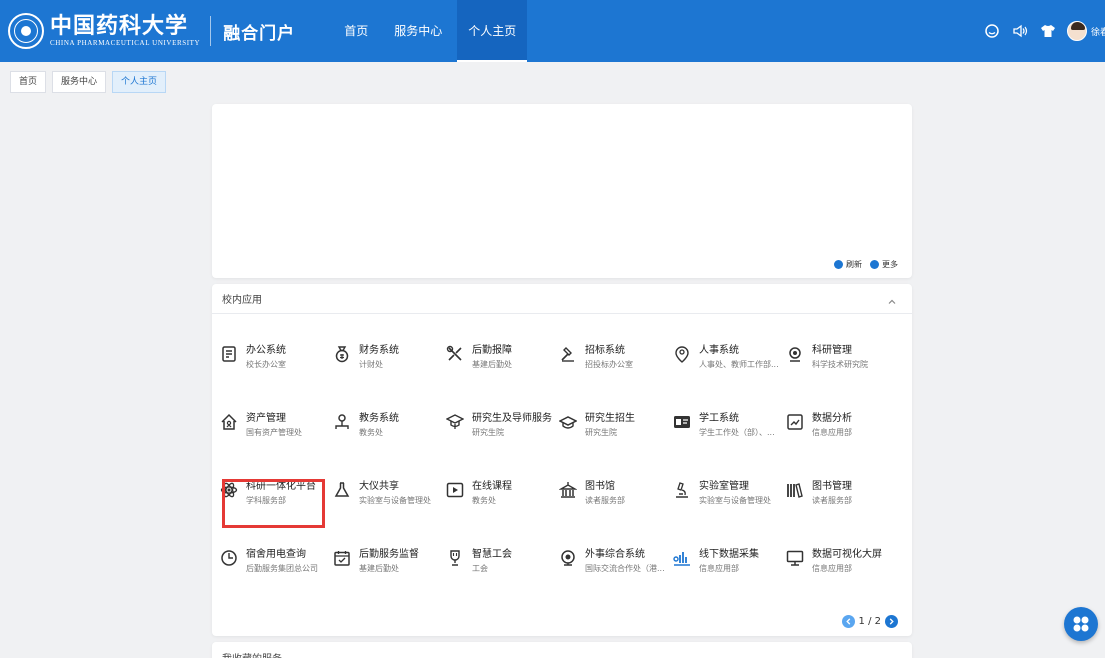  Describe the element at coordinates (104, 31) in the screenshot. I see `university-logo: 中国药科大学 CHINA PHARMACEUTICAL UNIVERSITY` at that location.